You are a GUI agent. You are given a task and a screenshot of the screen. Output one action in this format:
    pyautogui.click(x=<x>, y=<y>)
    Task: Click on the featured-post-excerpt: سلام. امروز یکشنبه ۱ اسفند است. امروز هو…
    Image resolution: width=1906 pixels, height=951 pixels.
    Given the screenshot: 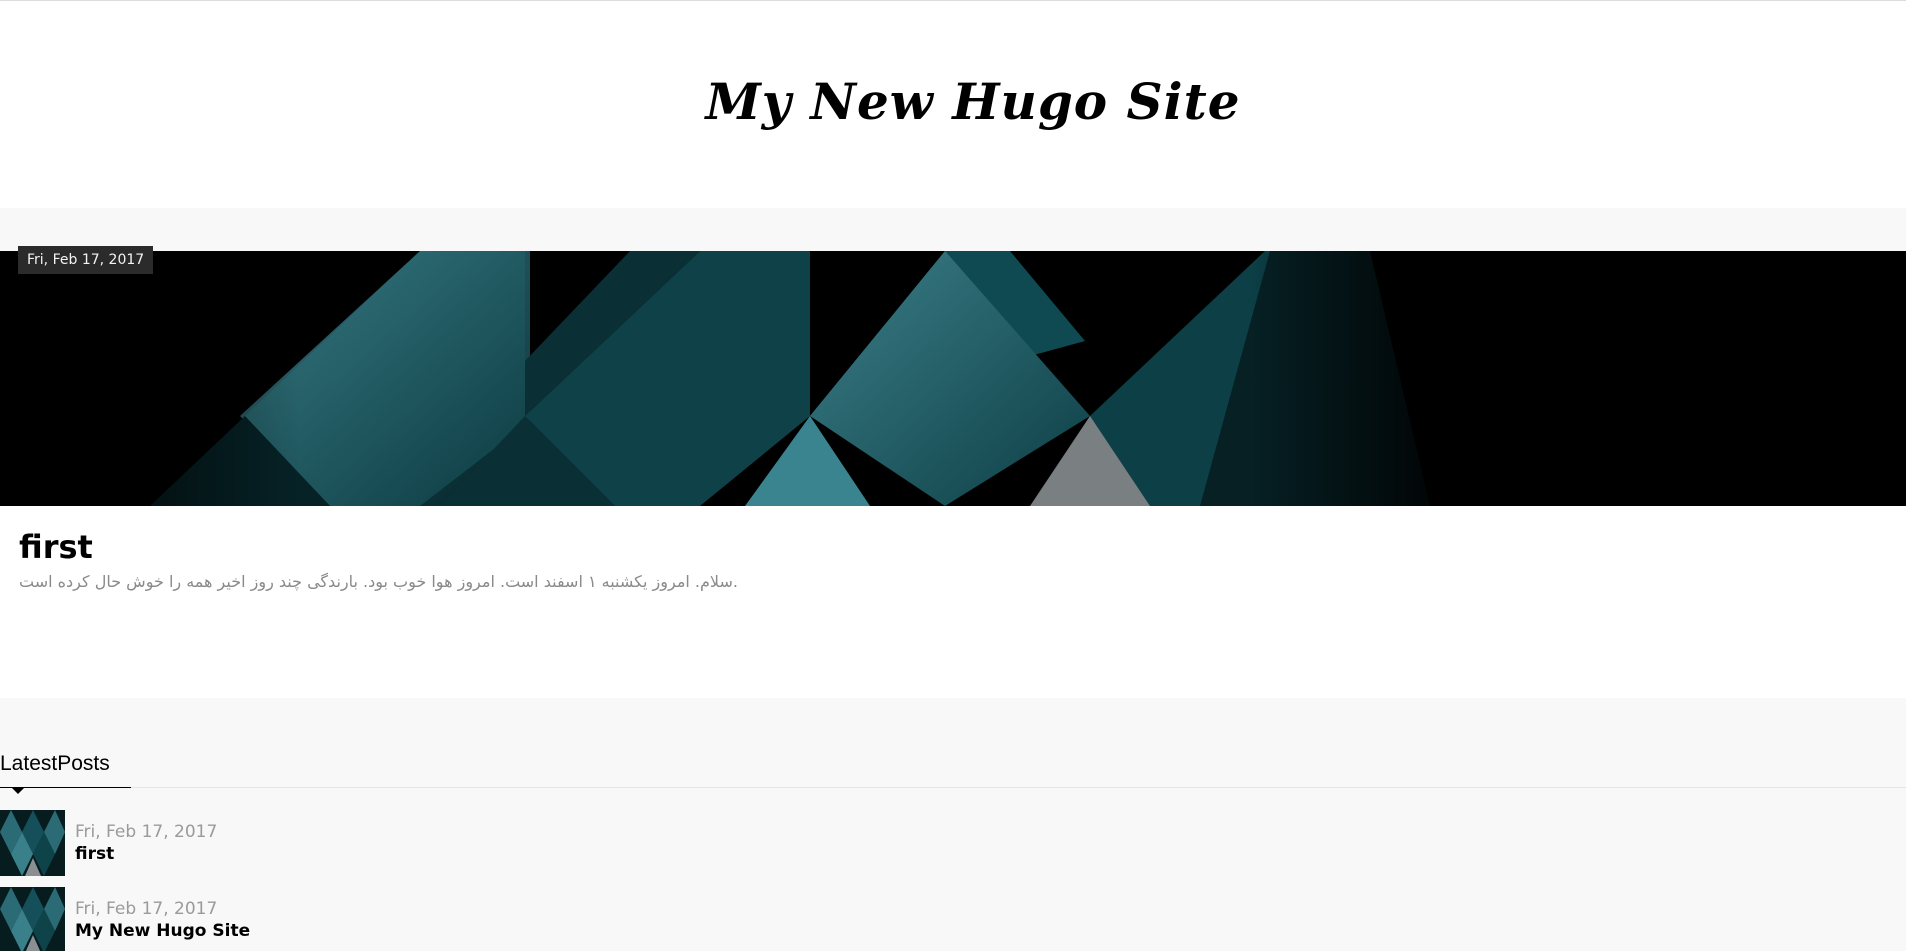 What is the action you would take?
    pyautogui.click(x=378, y=581)
    